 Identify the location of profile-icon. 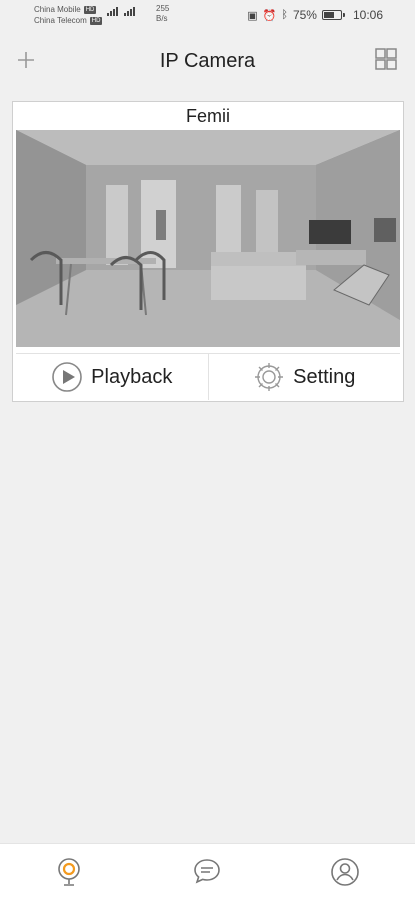
(345, 872).